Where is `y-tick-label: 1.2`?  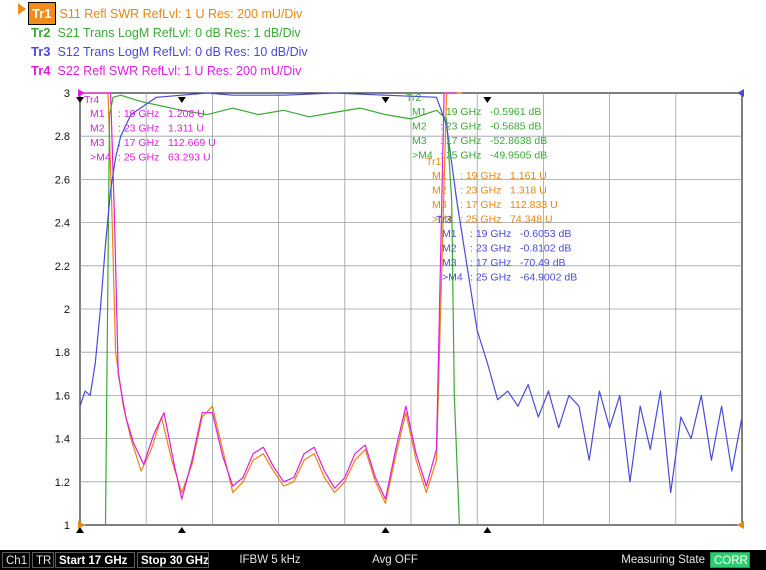 y-tick-label: 1.2 is located at coordinates (62, 483).